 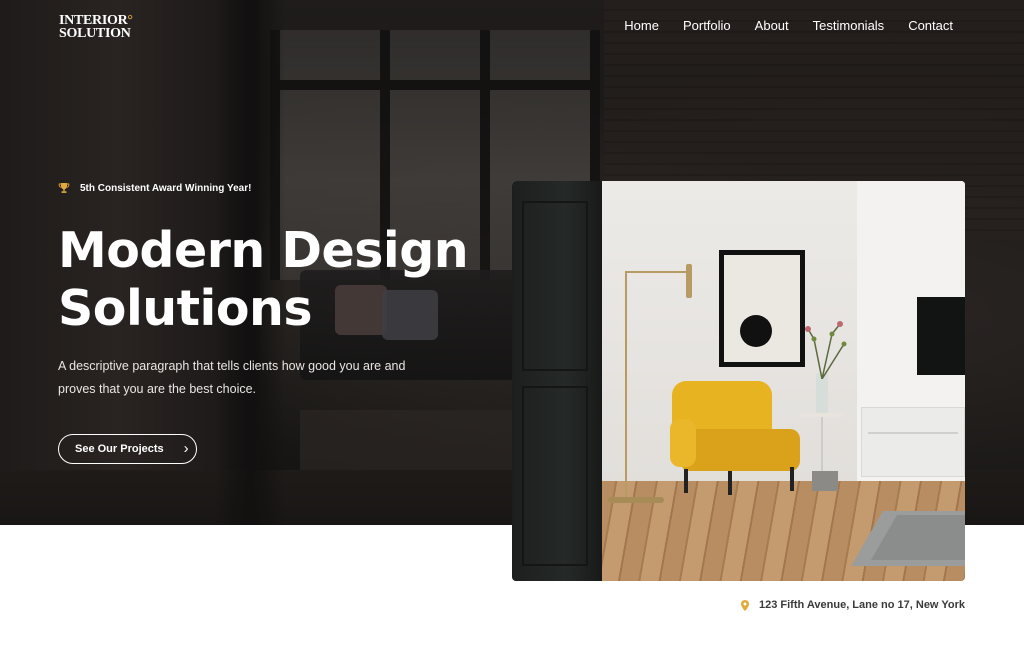 I want to click on see-projects-button: See Our Projects ›, so click(x=127, y=449).